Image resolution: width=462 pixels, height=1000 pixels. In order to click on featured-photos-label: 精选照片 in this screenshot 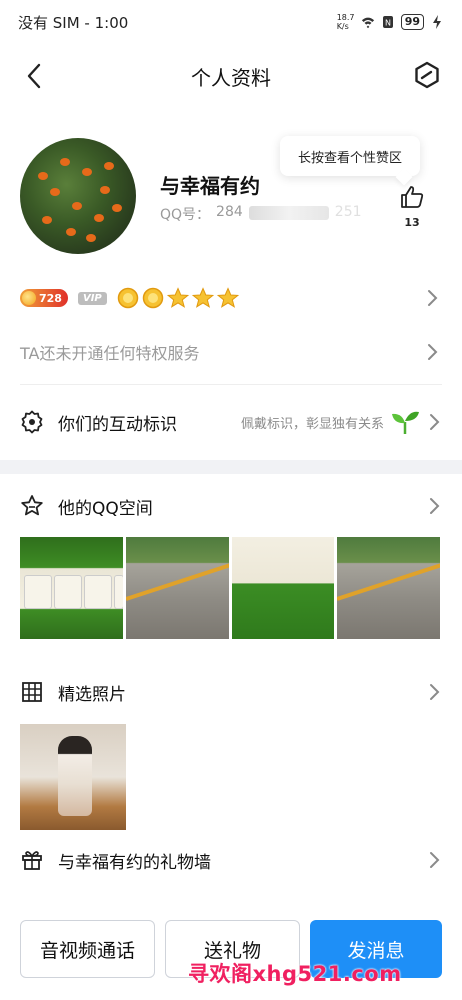, I will do `click(92, 694)`.